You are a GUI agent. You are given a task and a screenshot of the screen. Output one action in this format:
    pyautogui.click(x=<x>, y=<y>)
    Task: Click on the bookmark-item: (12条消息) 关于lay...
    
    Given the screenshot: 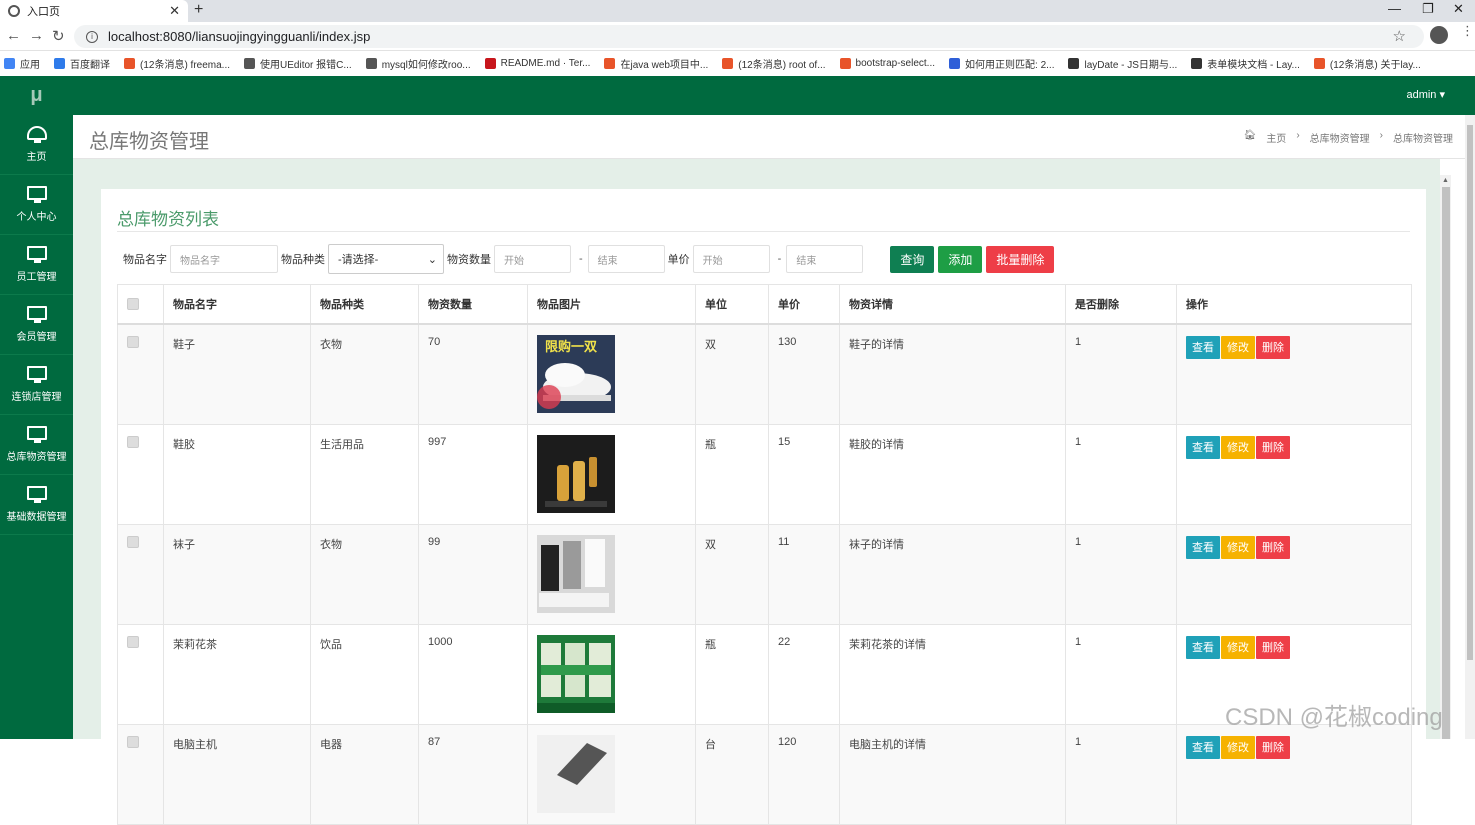 What is the action you would take?
    pyautogui.click(x=1367, y=63)
    